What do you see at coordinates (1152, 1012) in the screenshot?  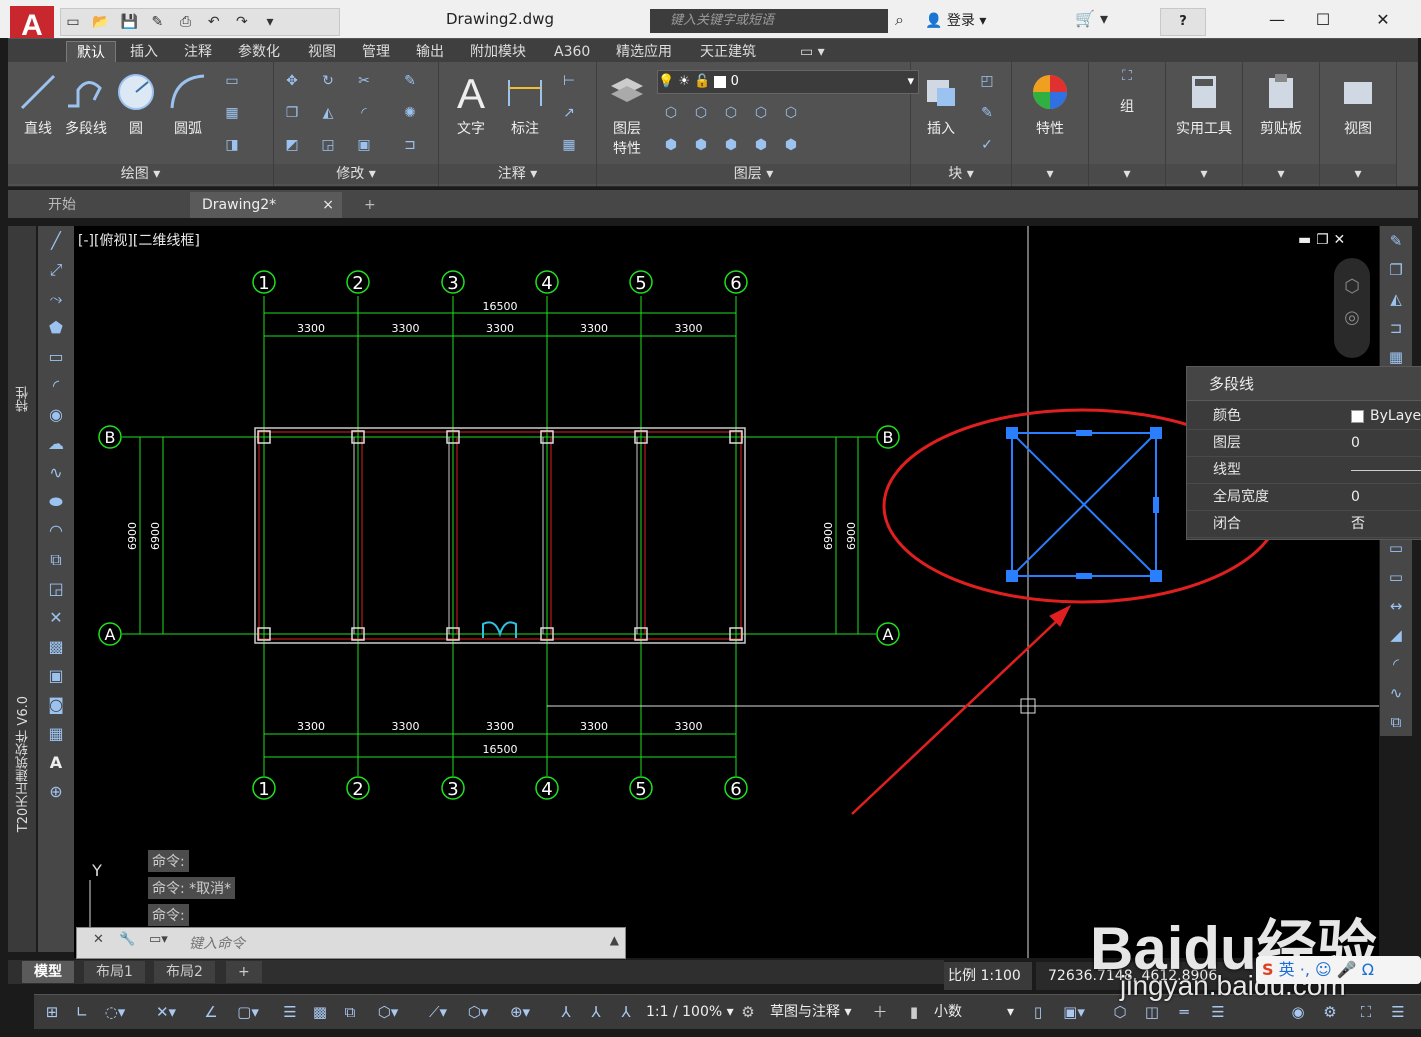 I see `hardware-accel-icon: ◫` at bounding box center [1152, 1012].